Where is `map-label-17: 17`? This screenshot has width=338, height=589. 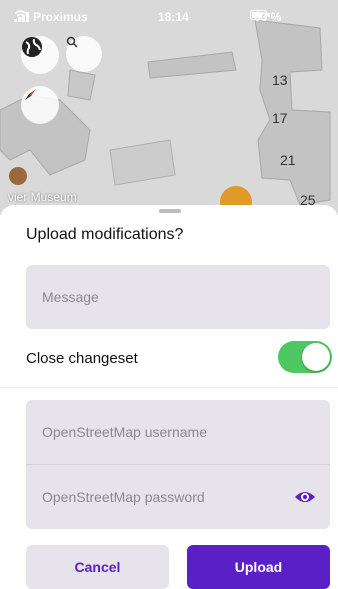 map-label-17: 17 is located at coordinates (280, 118).